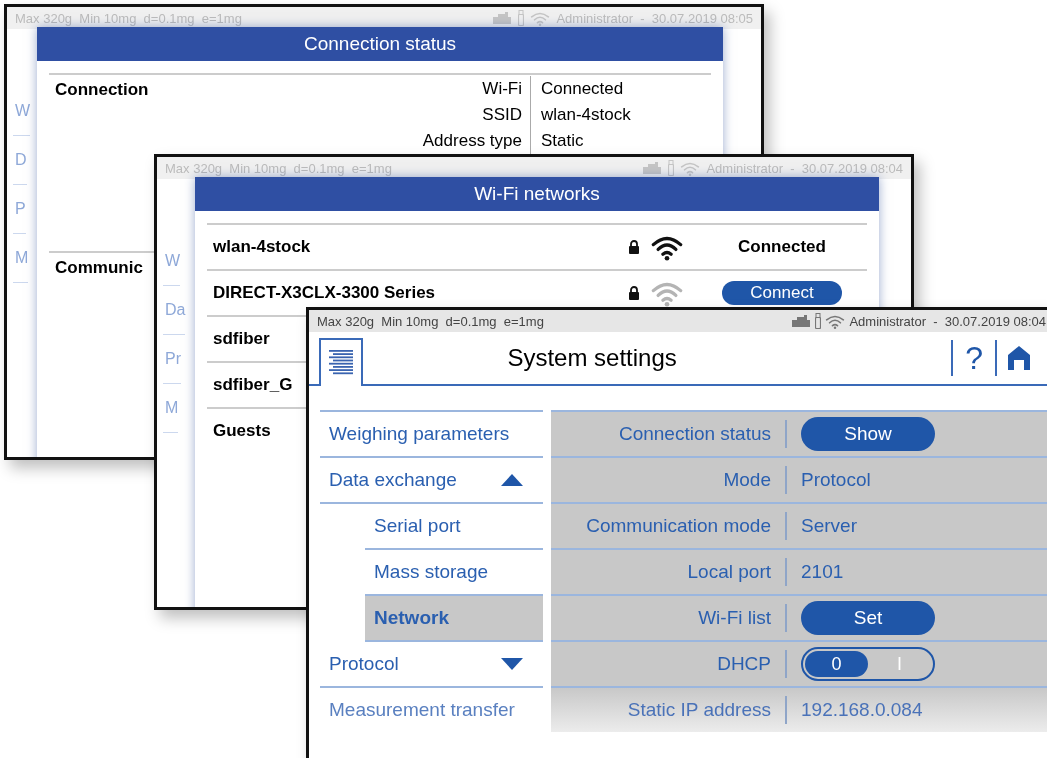  I want to click on setting-value: Protocol, so click(836, 480).